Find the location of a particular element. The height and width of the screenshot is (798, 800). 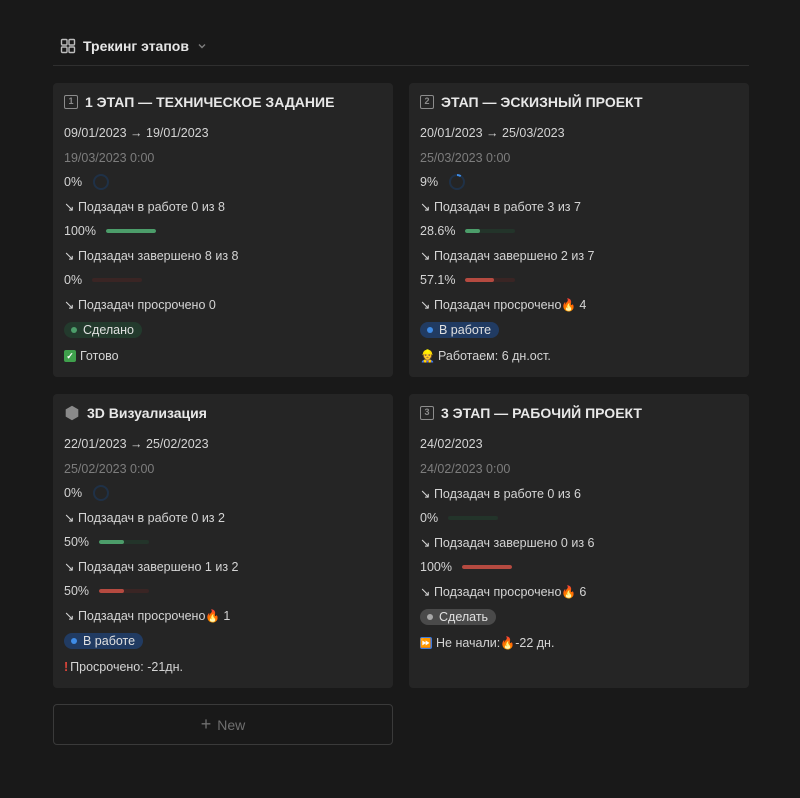

construction-worker-icon: 👷 is located at coordinates (427, 355).